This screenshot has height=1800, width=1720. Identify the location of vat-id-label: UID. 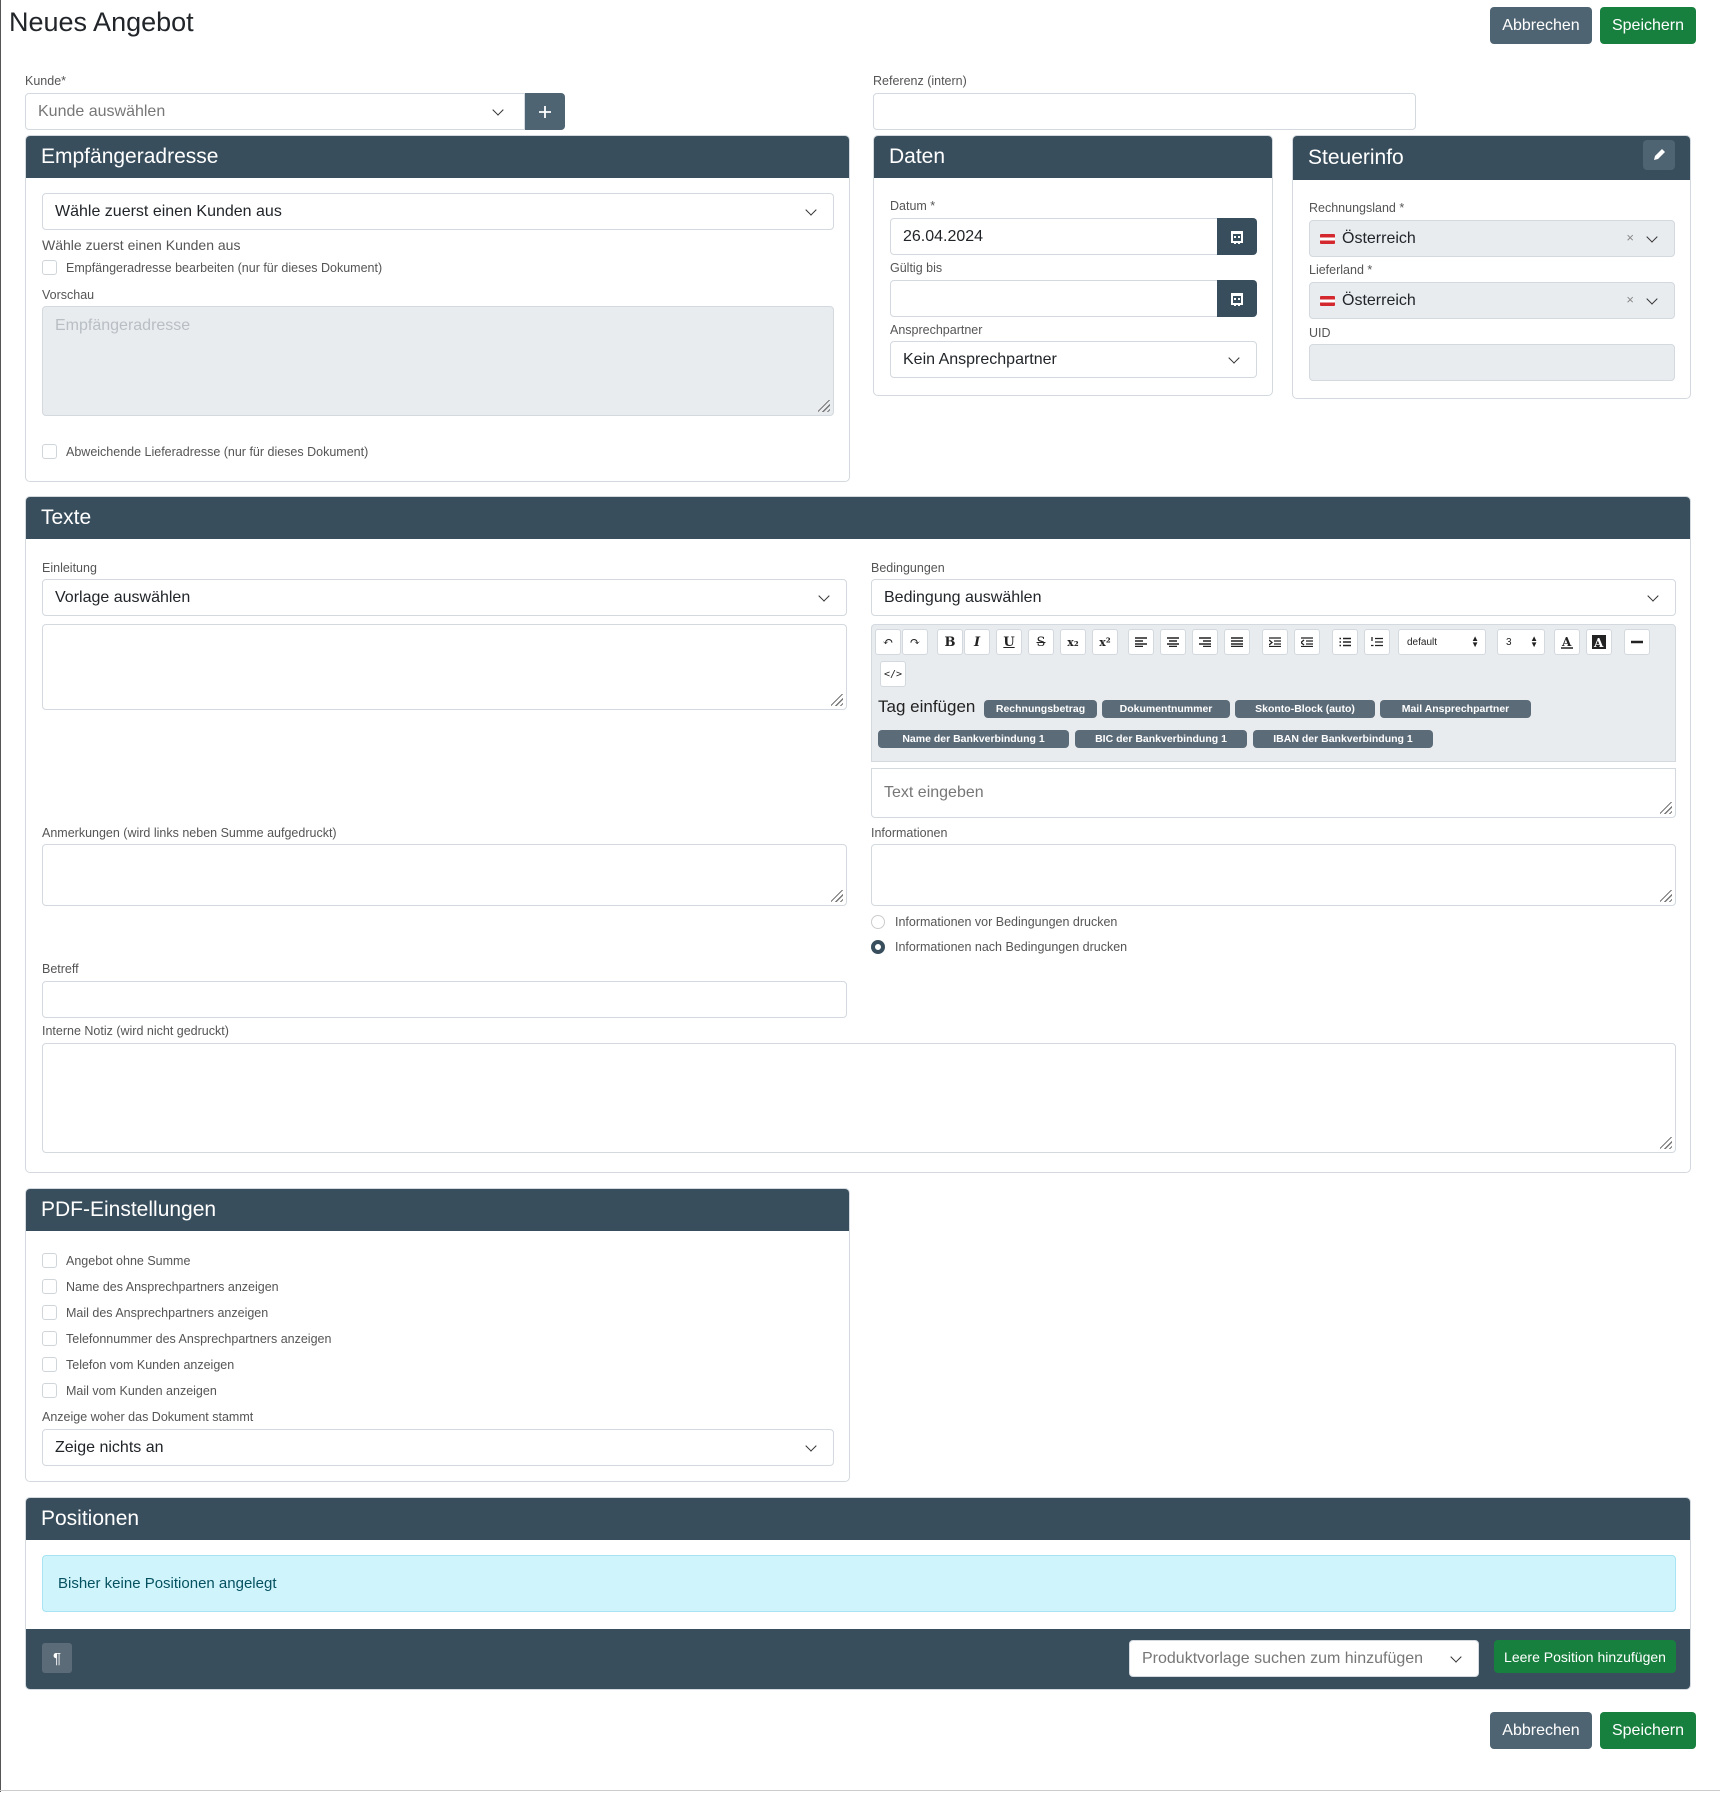
(1320, 333).